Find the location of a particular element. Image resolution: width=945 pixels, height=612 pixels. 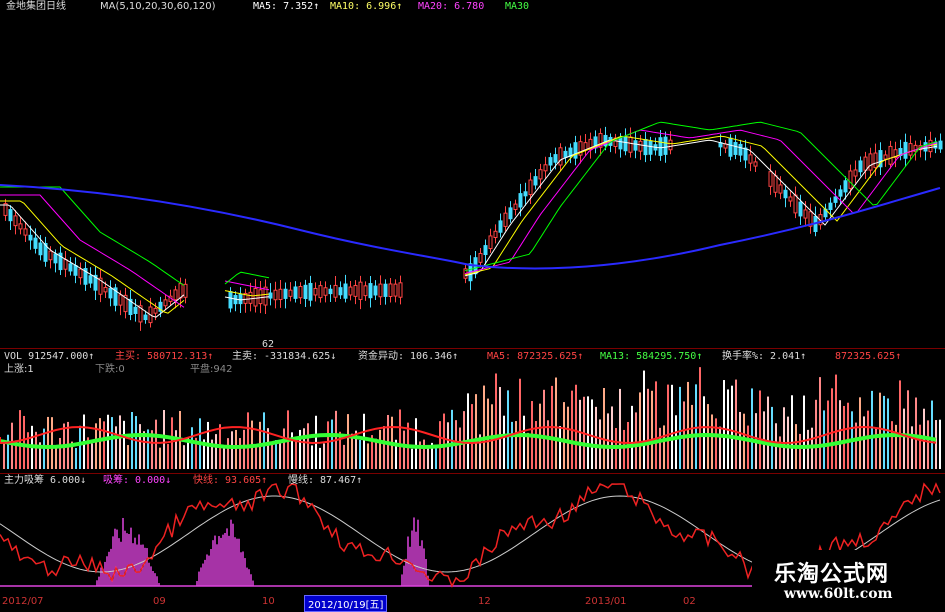

date-label: 2012/07 is located at coordinates (23, 601).